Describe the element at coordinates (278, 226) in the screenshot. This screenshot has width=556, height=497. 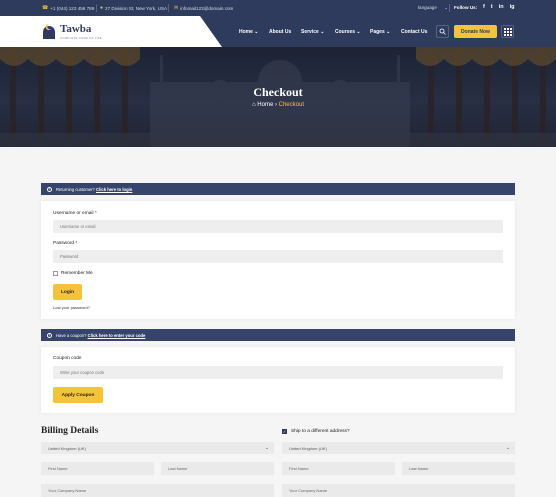
I see `username-input: Username or email` at that location.